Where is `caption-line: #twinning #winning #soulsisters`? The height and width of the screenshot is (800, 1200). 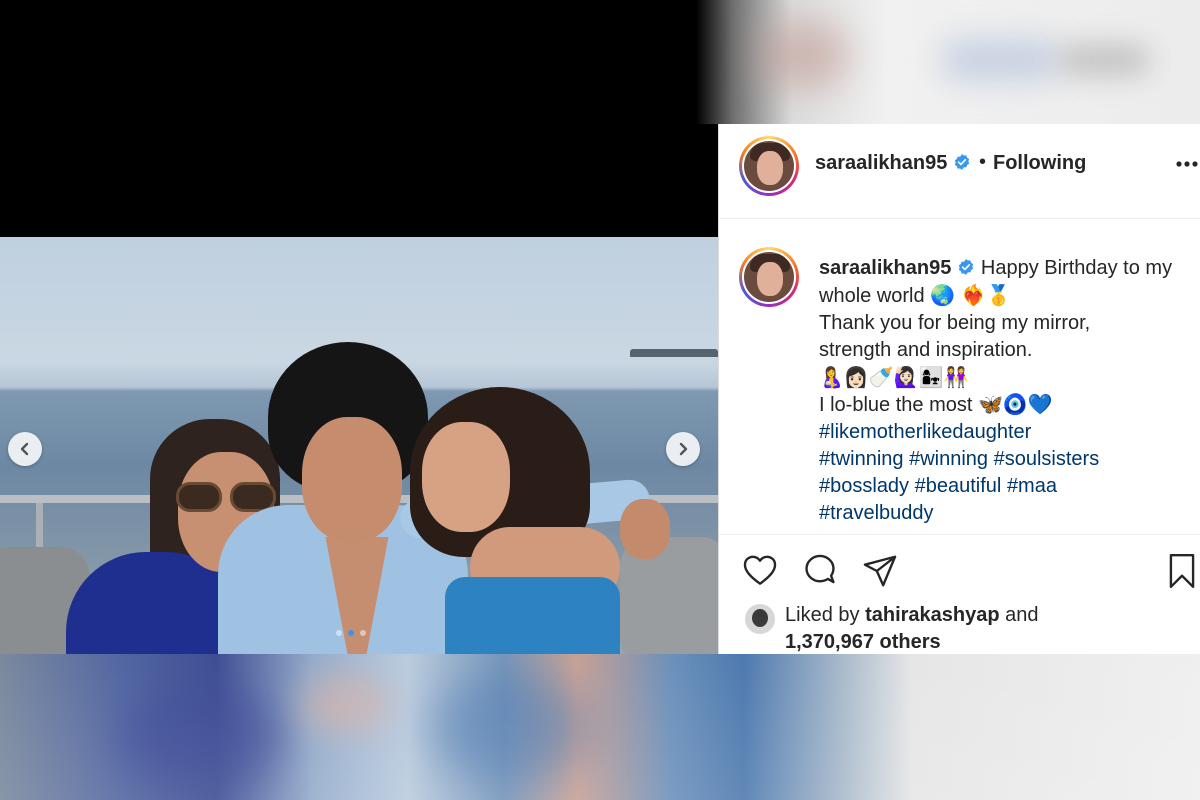 caption-line: #twinning #winning #soulsisters is located at coordinates (1009, 459).